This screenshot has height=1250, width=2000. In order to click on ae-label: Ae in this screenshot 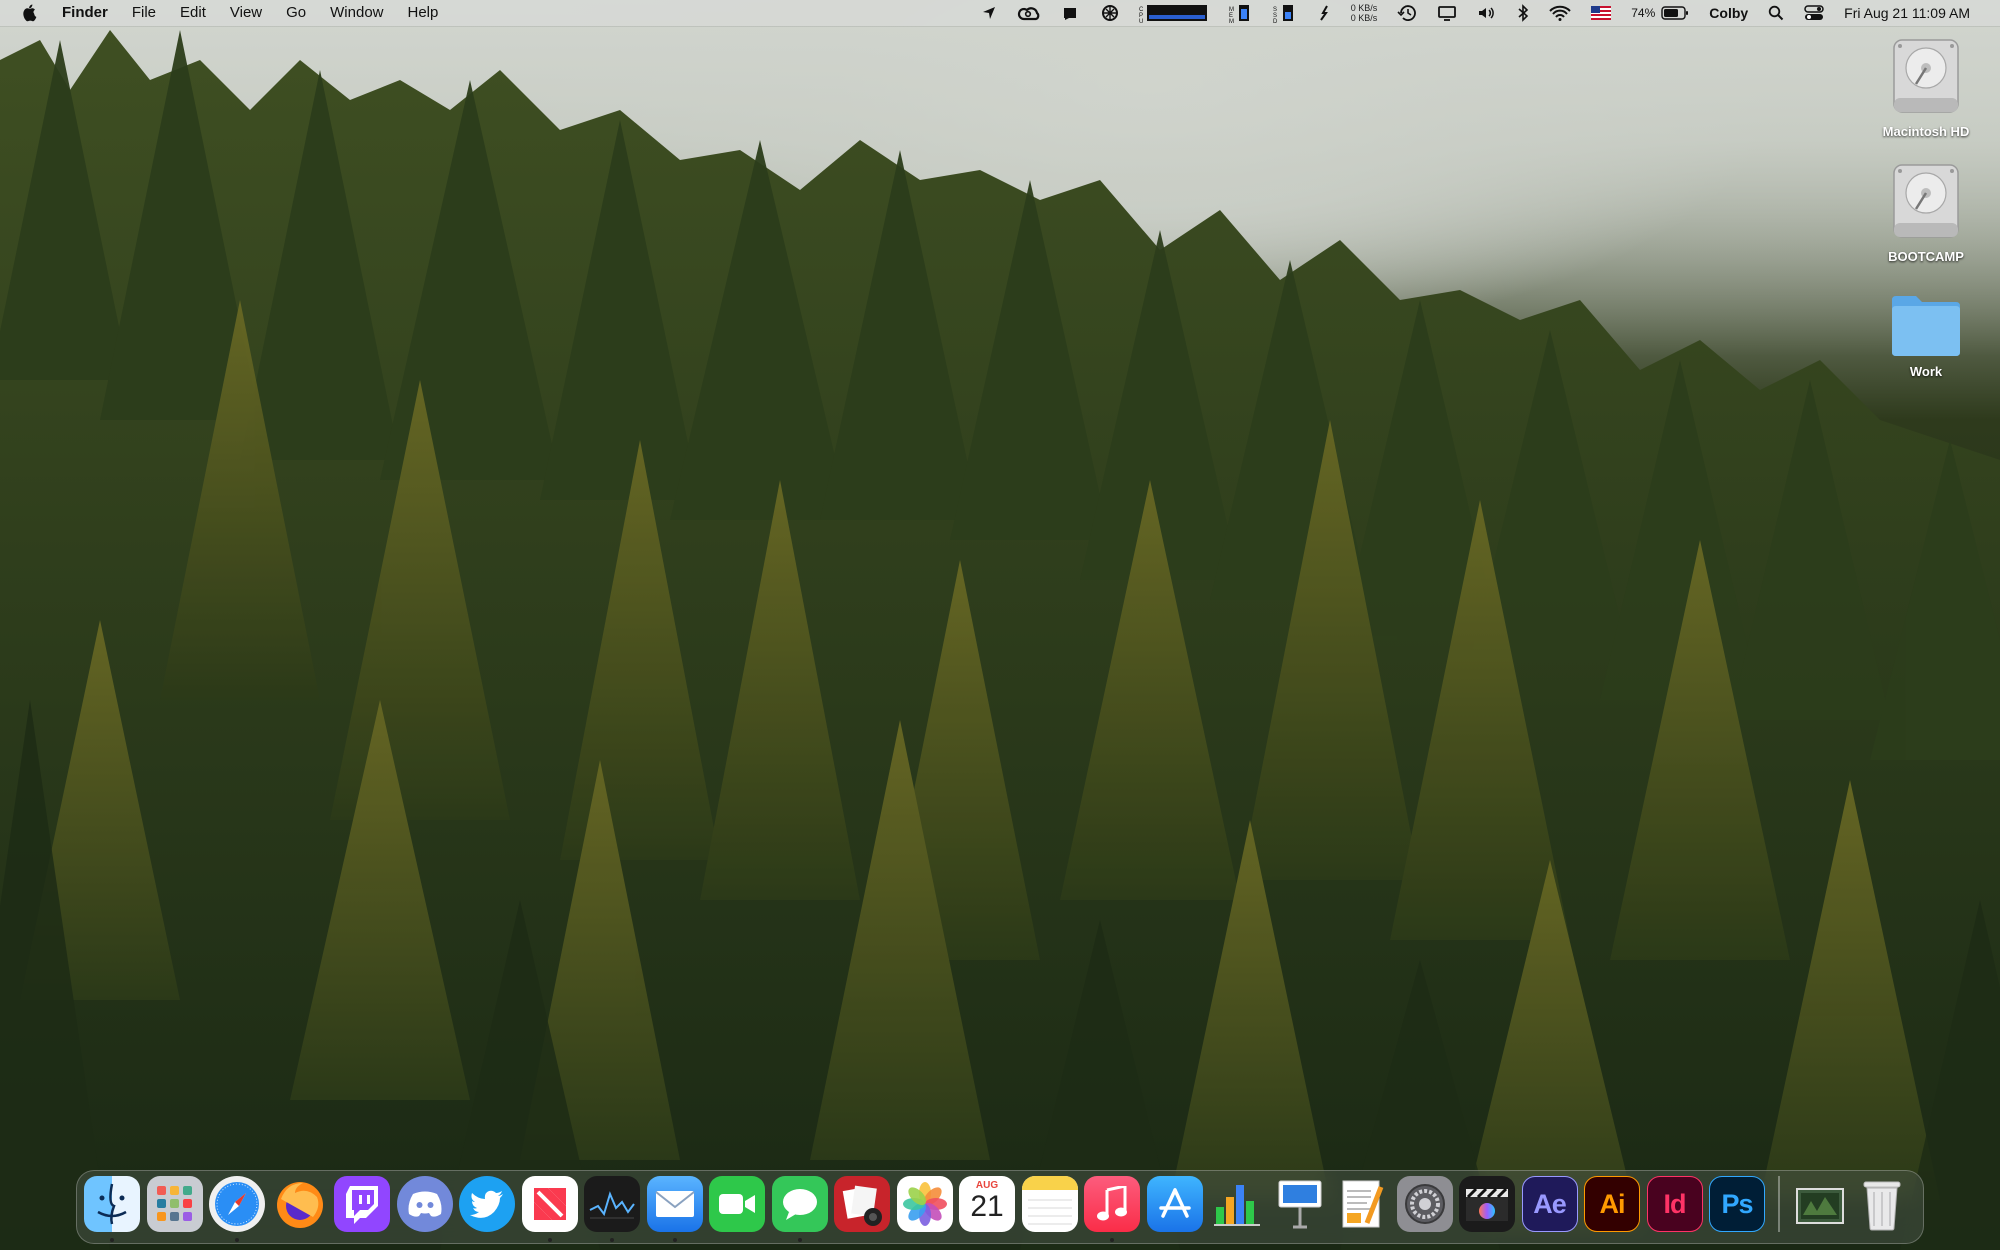, I will do `click(1550, 1203)`.